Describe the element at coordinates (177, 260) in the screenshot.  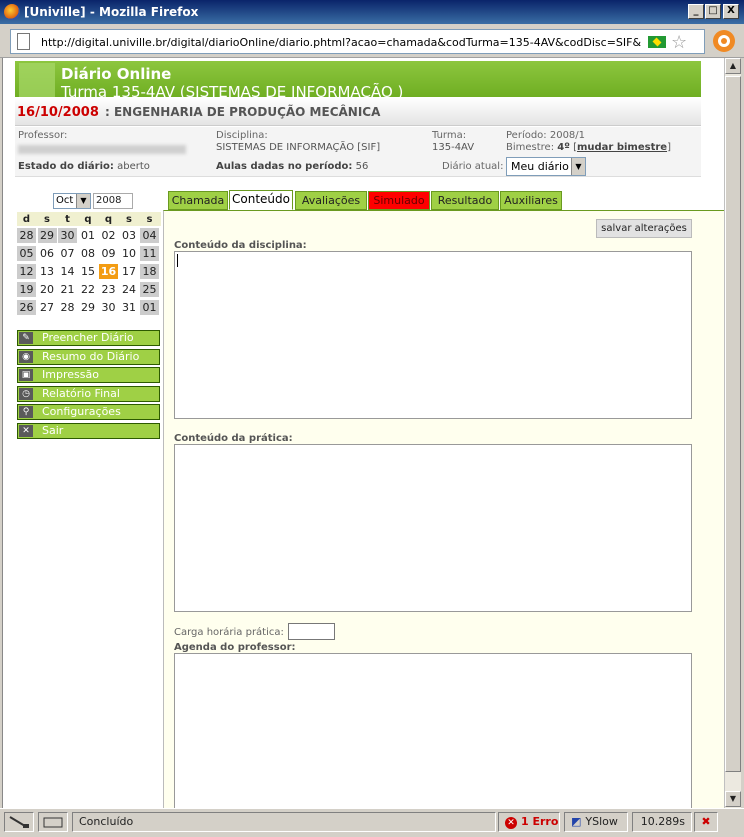
I see `text-cursor` at that location.